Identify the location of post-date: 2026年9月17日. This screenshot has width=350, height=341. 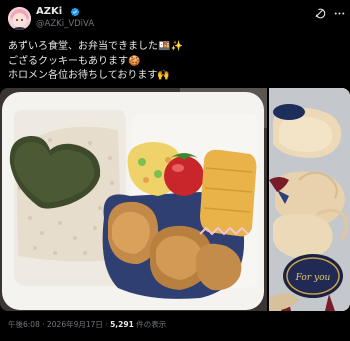
(75, 324).